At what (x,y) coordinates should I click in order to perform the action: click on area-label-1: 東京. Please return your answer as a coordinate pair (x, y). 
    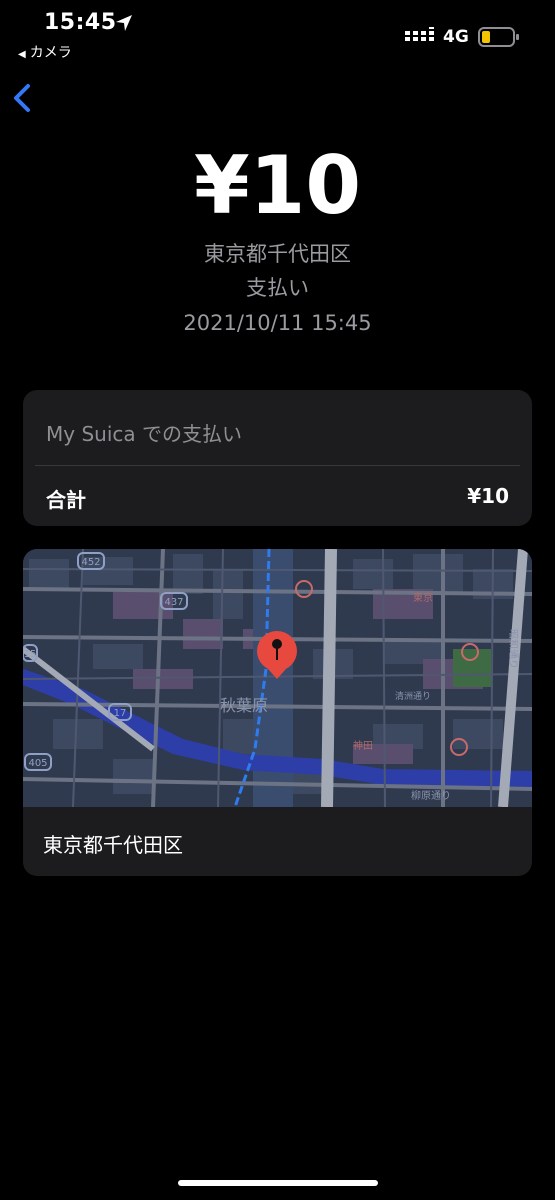
    Looking at the image, I should click on (423, 597).